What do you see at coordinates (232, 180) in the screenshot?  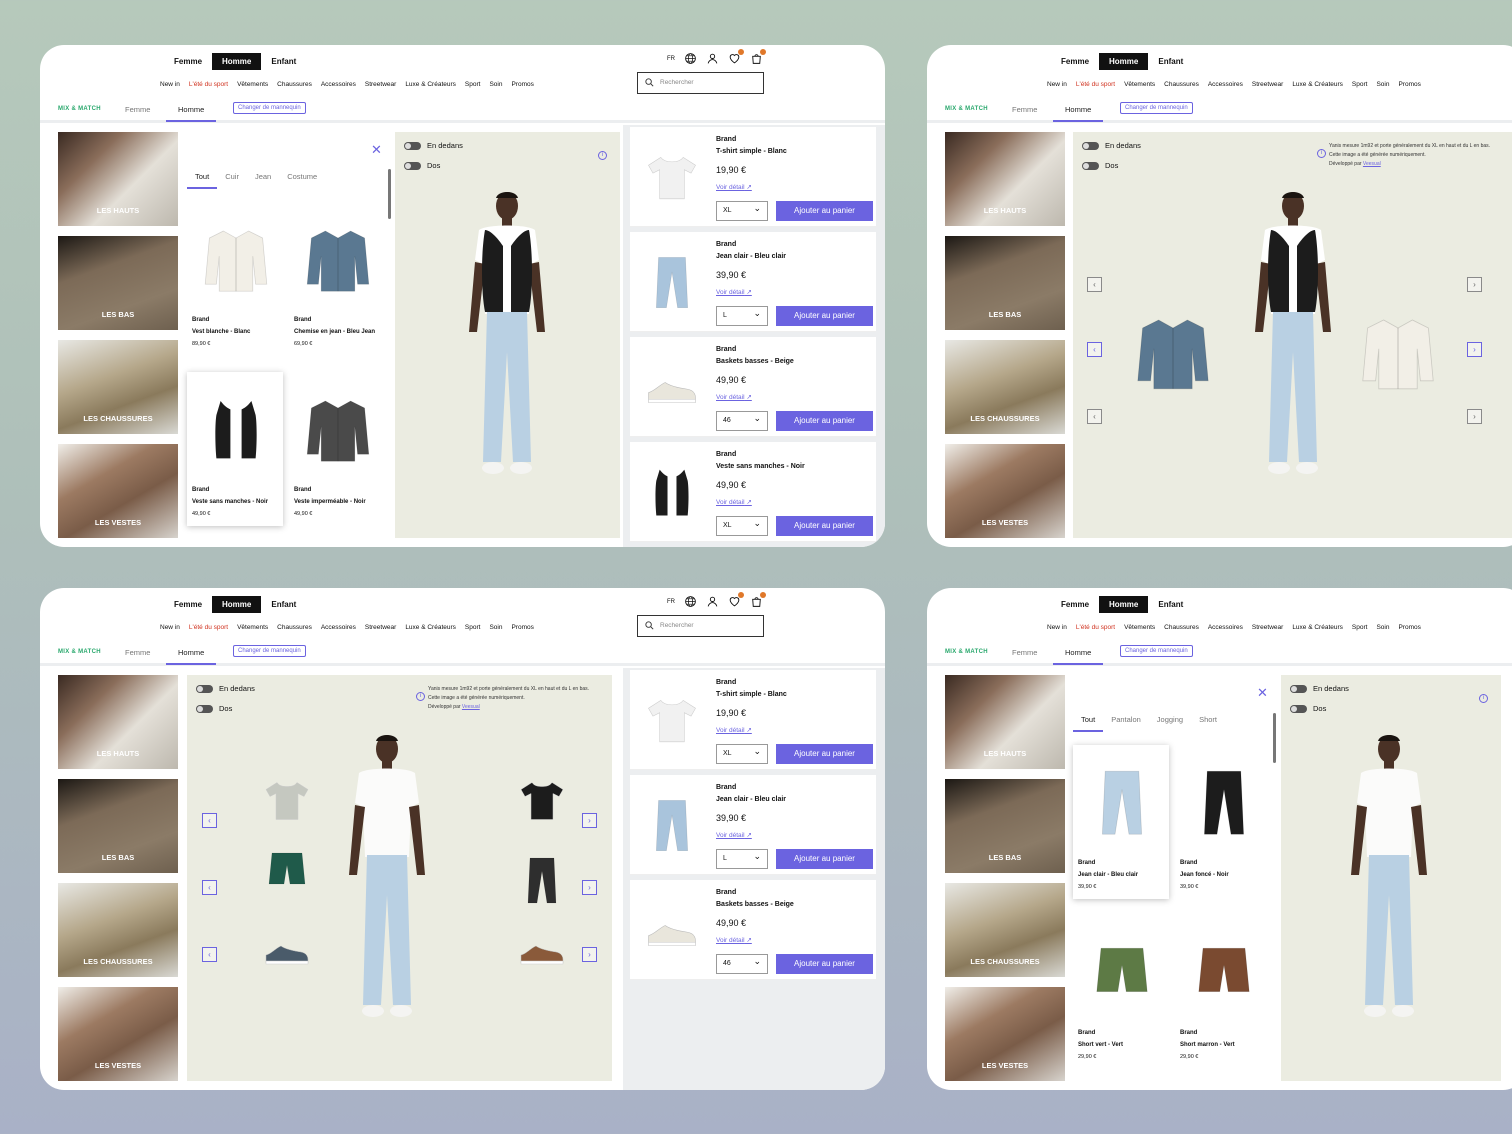 I see `picker-tab: Cuir` at bounding box center [232, 180].